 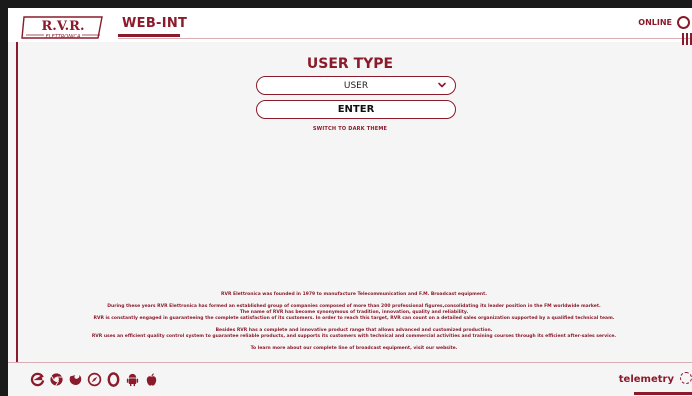 I want to click on title-underline, so click(x=149, y=35).